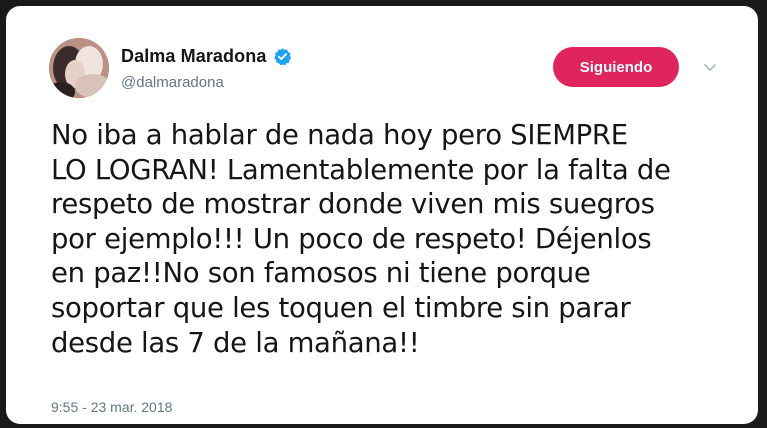 The width and height of the screenshot is (767, 428). What do you see at coordinates (339, 135) in the screenshot?
I see `tweet-text-line: No iba a hablar de nada hoy pero SIEMPRE` at bounding box center [339, 135].